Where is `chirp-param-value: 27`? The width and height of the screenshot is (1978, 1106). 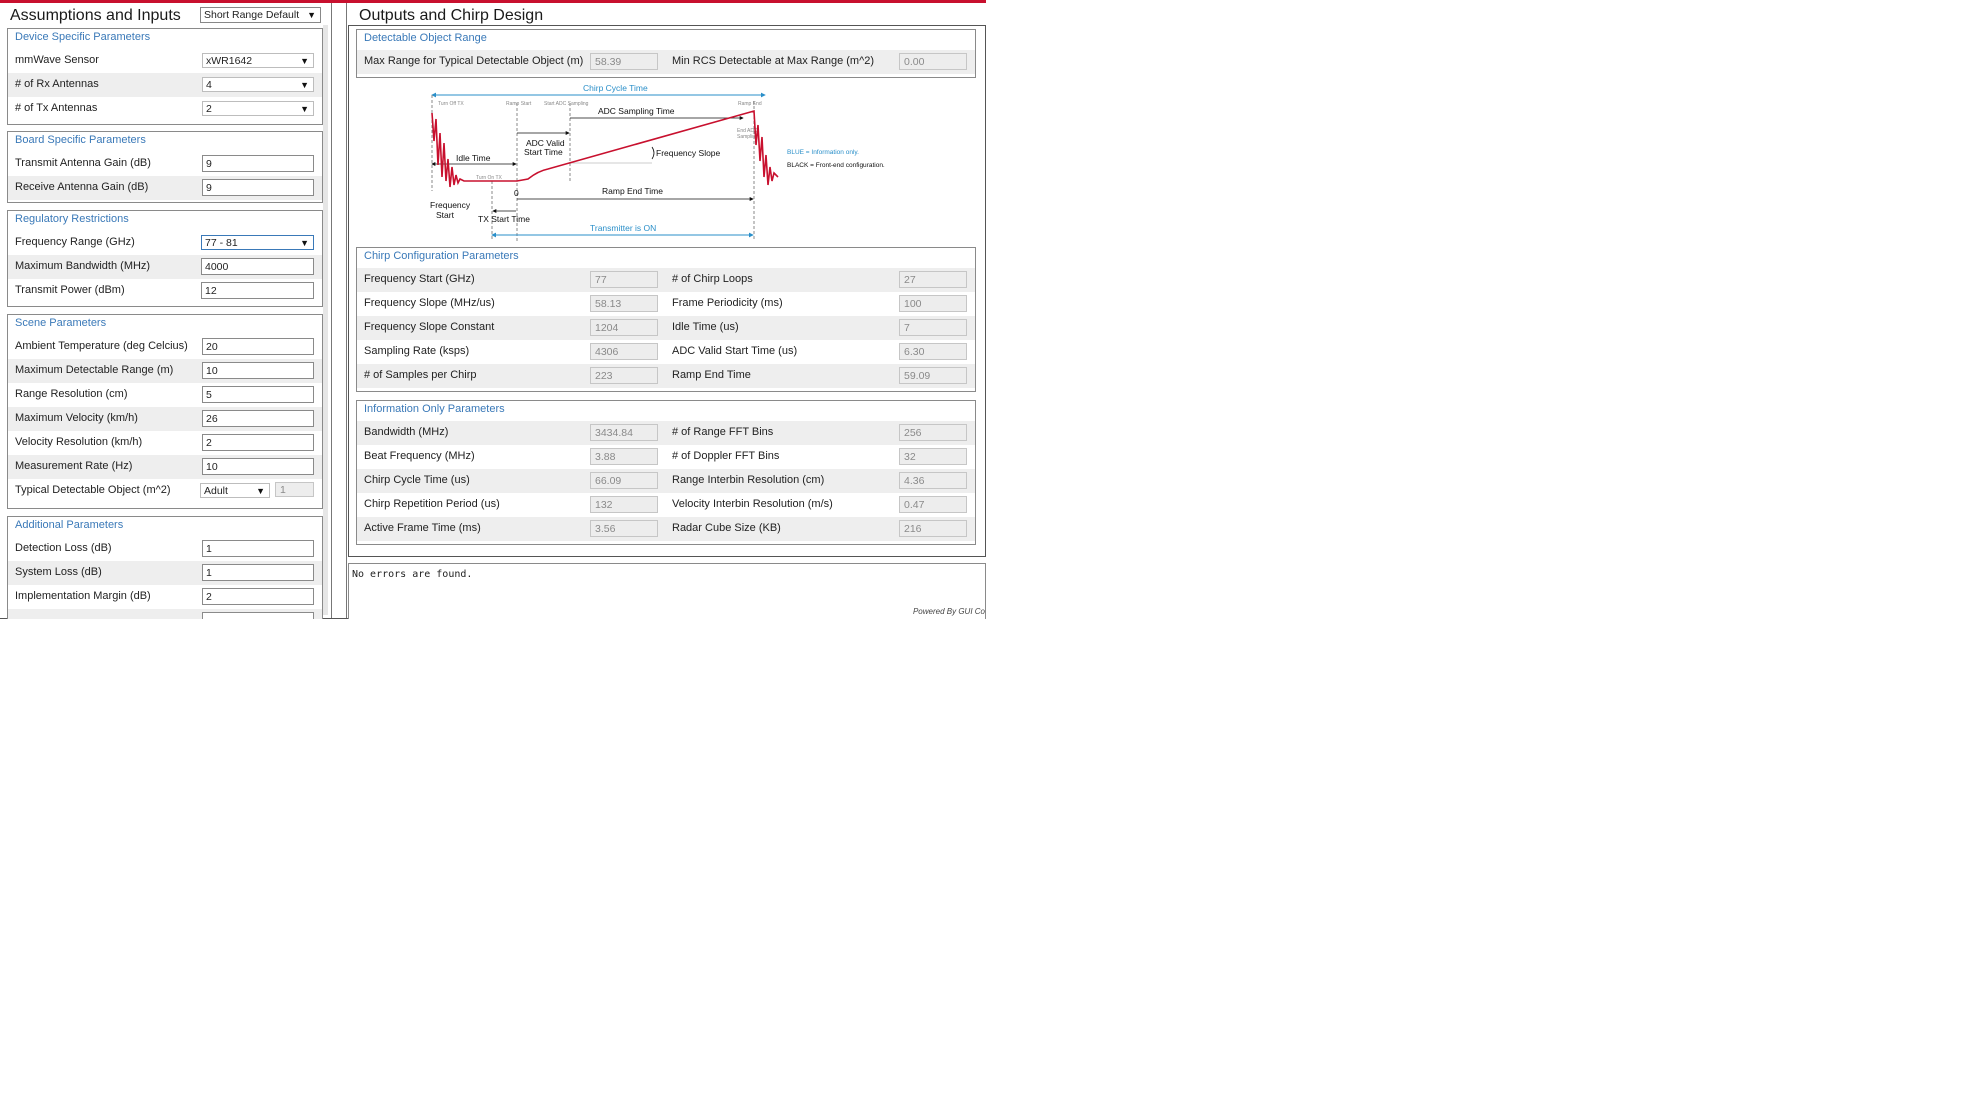 chirp-param-value: 27 is located at coordinates (933, 279).